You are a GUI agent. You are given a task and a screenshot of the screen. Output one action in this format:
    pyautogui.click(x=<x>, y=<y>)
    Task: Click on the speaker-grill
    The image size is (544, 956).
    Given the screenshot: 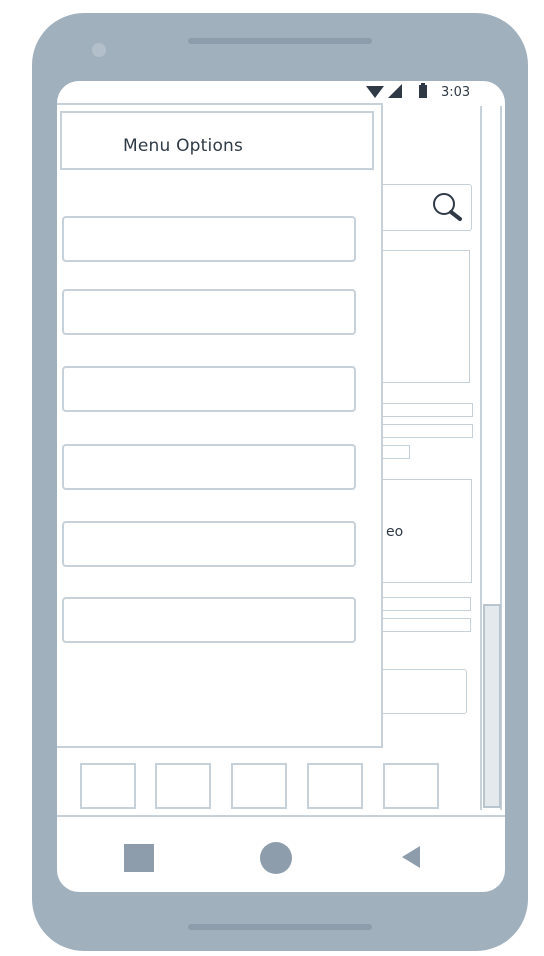 What is the action you would take?
    pyautogui.click(x=280, y=41)
    